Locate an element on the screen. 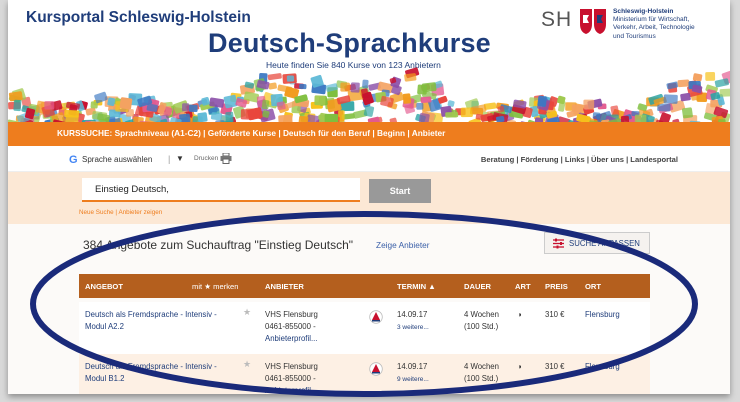 The image size is (740, 402). coat-of-arms-icon is located at coordinates (593, 21).